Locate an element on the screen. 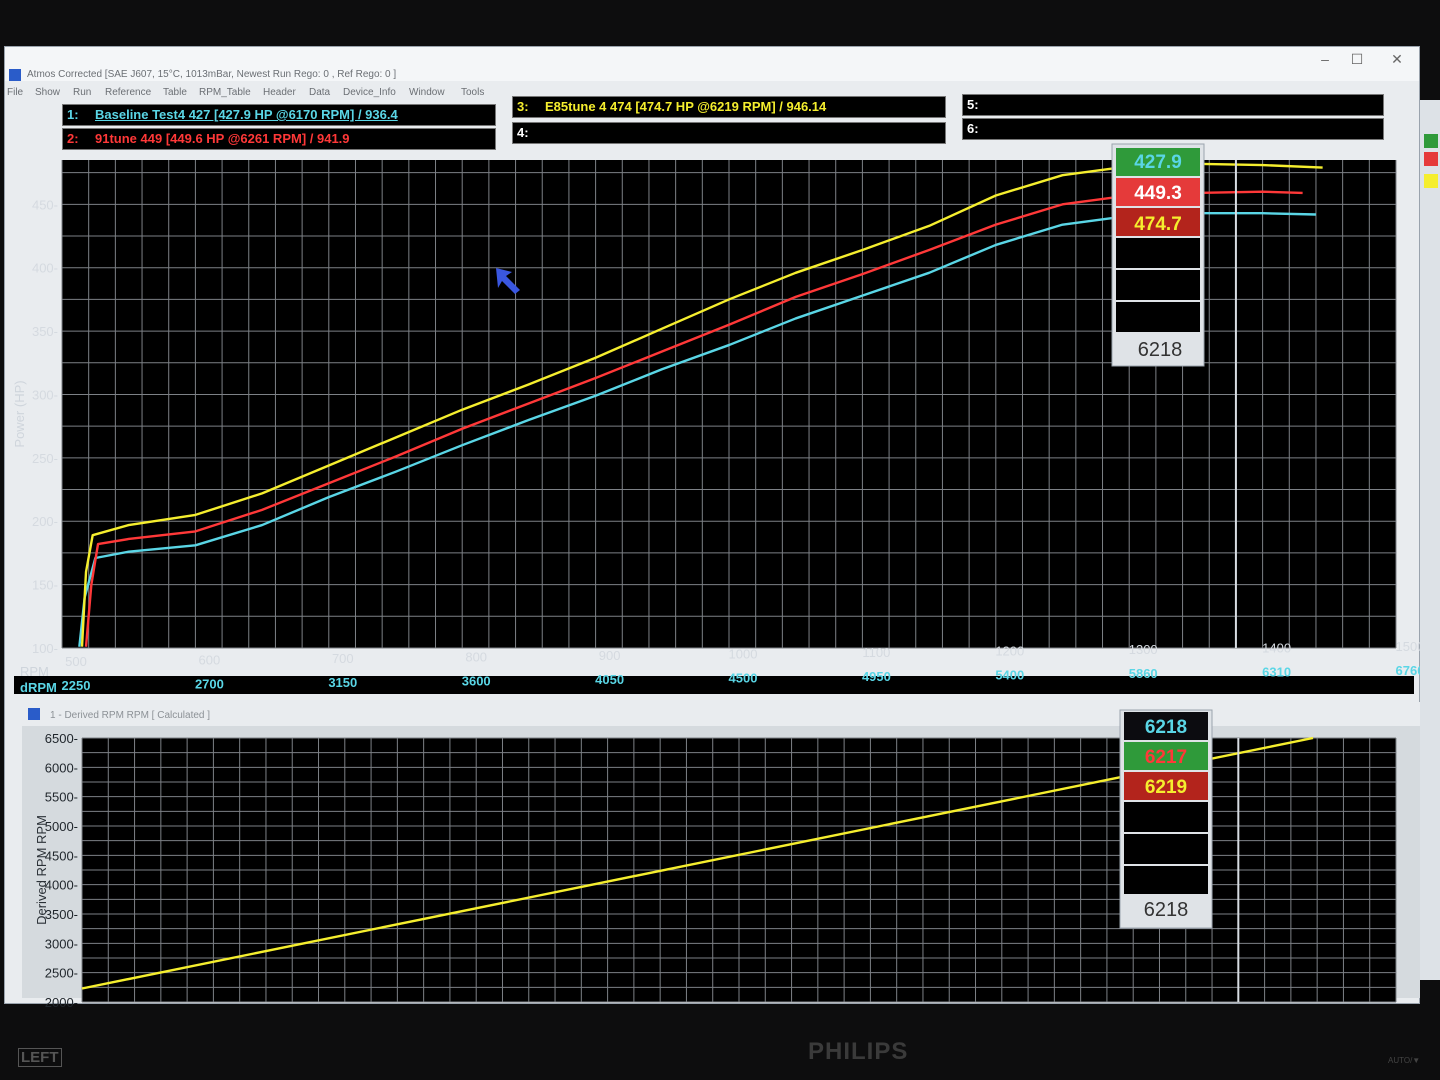 This screenshot has height=1080, width=1440. power-readout-1-value: 427.9 is located at coordinates (1158, 162).